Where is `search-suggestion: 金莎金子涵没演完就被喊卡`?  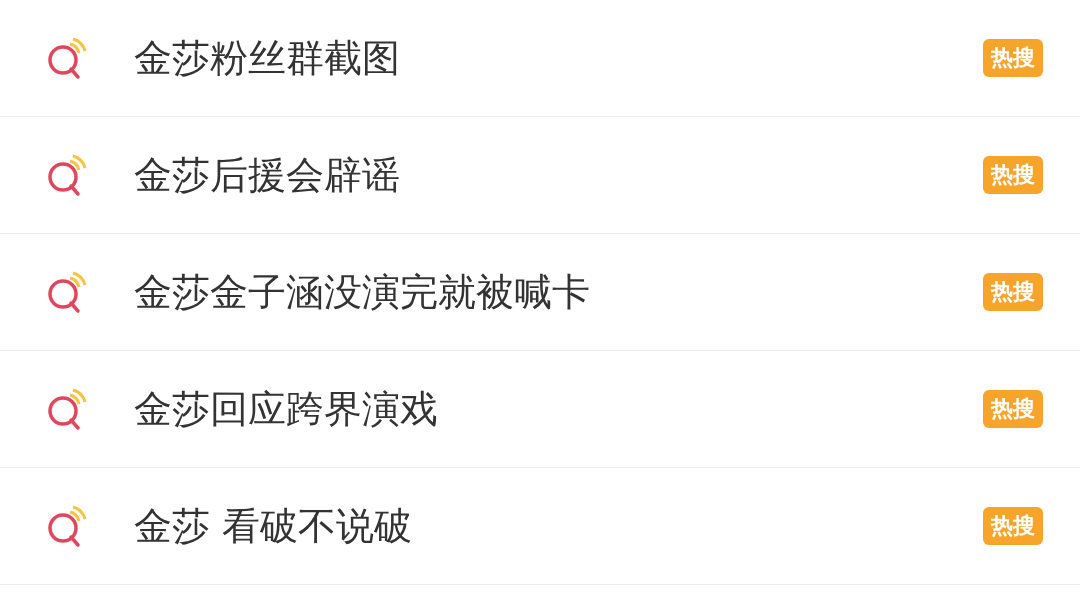 search-suggestion: 金莎金子涵没演完就被喊卡 is located at coordinates (558, 292).